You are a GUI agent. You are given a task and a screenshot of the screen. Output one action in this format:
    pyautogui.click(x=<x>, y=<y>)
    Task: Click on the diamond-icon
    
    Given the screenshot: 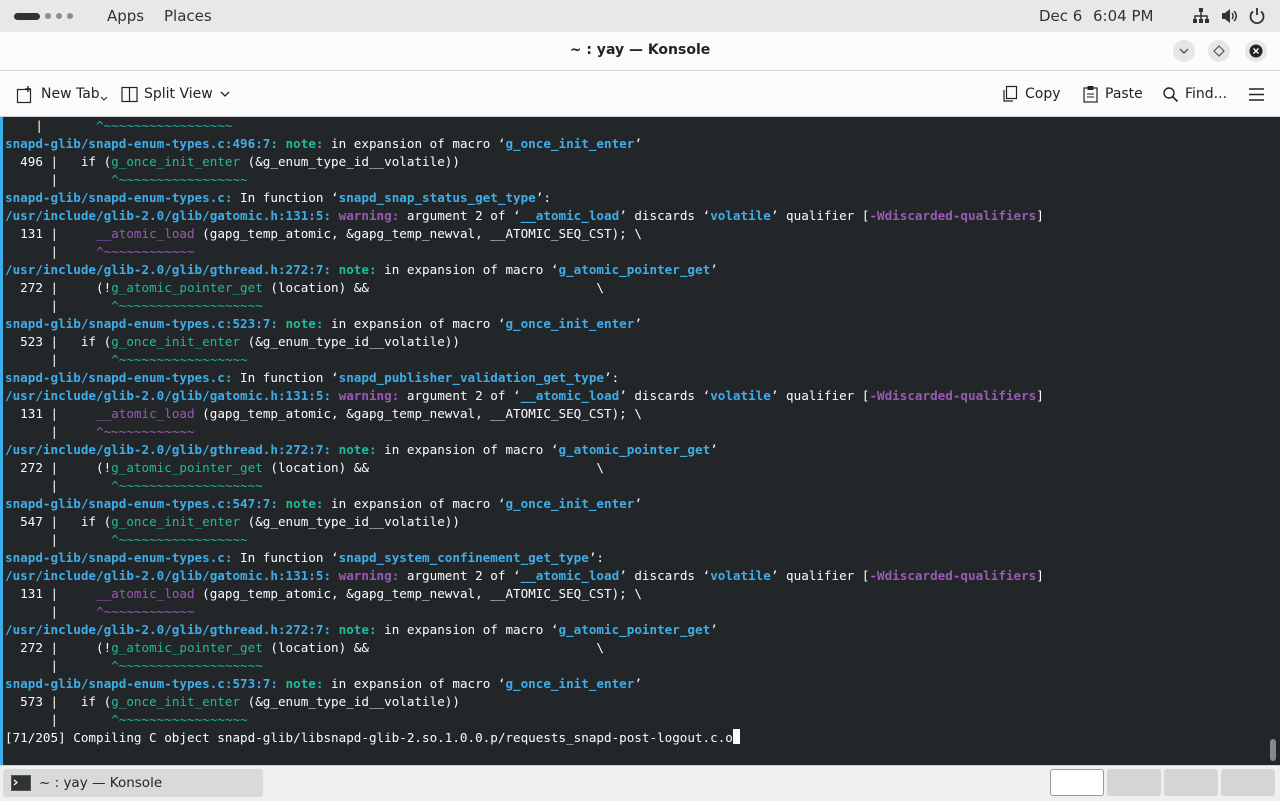 What is the action you would take?
    pyautogui.click(x=1219, y=51)
    